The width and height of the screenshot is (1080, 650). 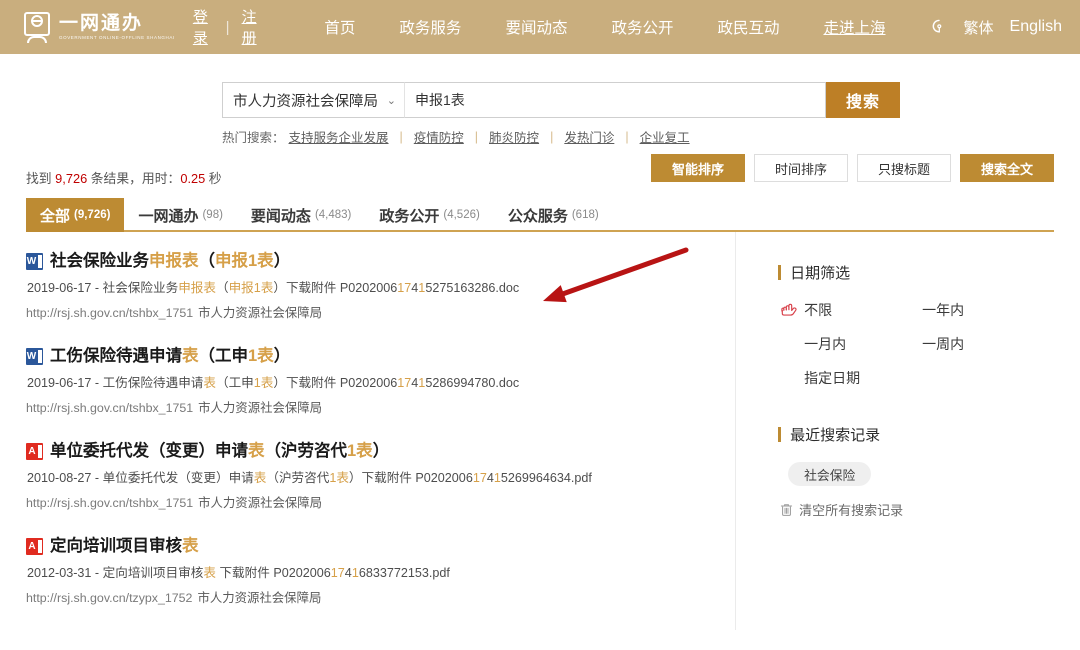 I want to click on tab-disclosure-count: (4,526), so click(x=461, y=215).